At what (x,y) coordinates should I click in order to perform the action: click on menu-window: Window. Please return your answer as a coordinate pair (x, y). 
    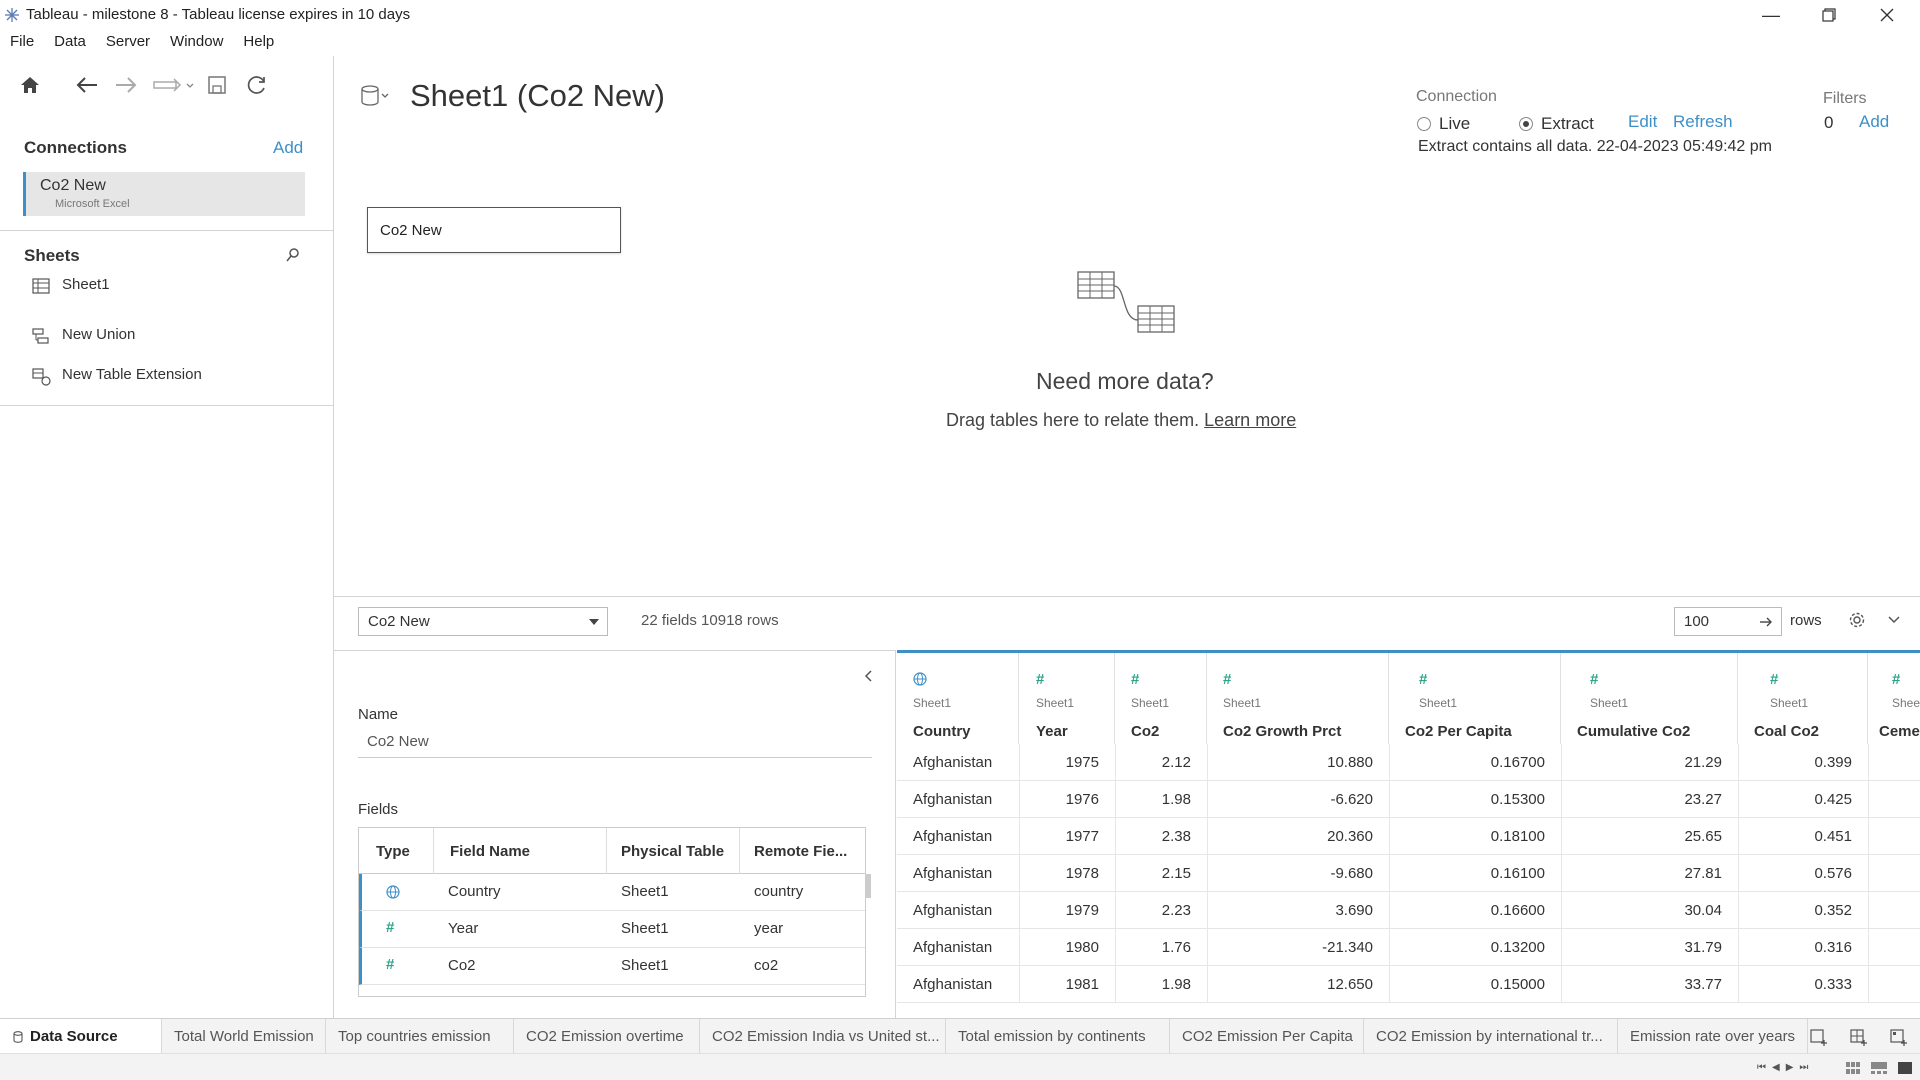
    Looking at the image, I should click on (196, 43).